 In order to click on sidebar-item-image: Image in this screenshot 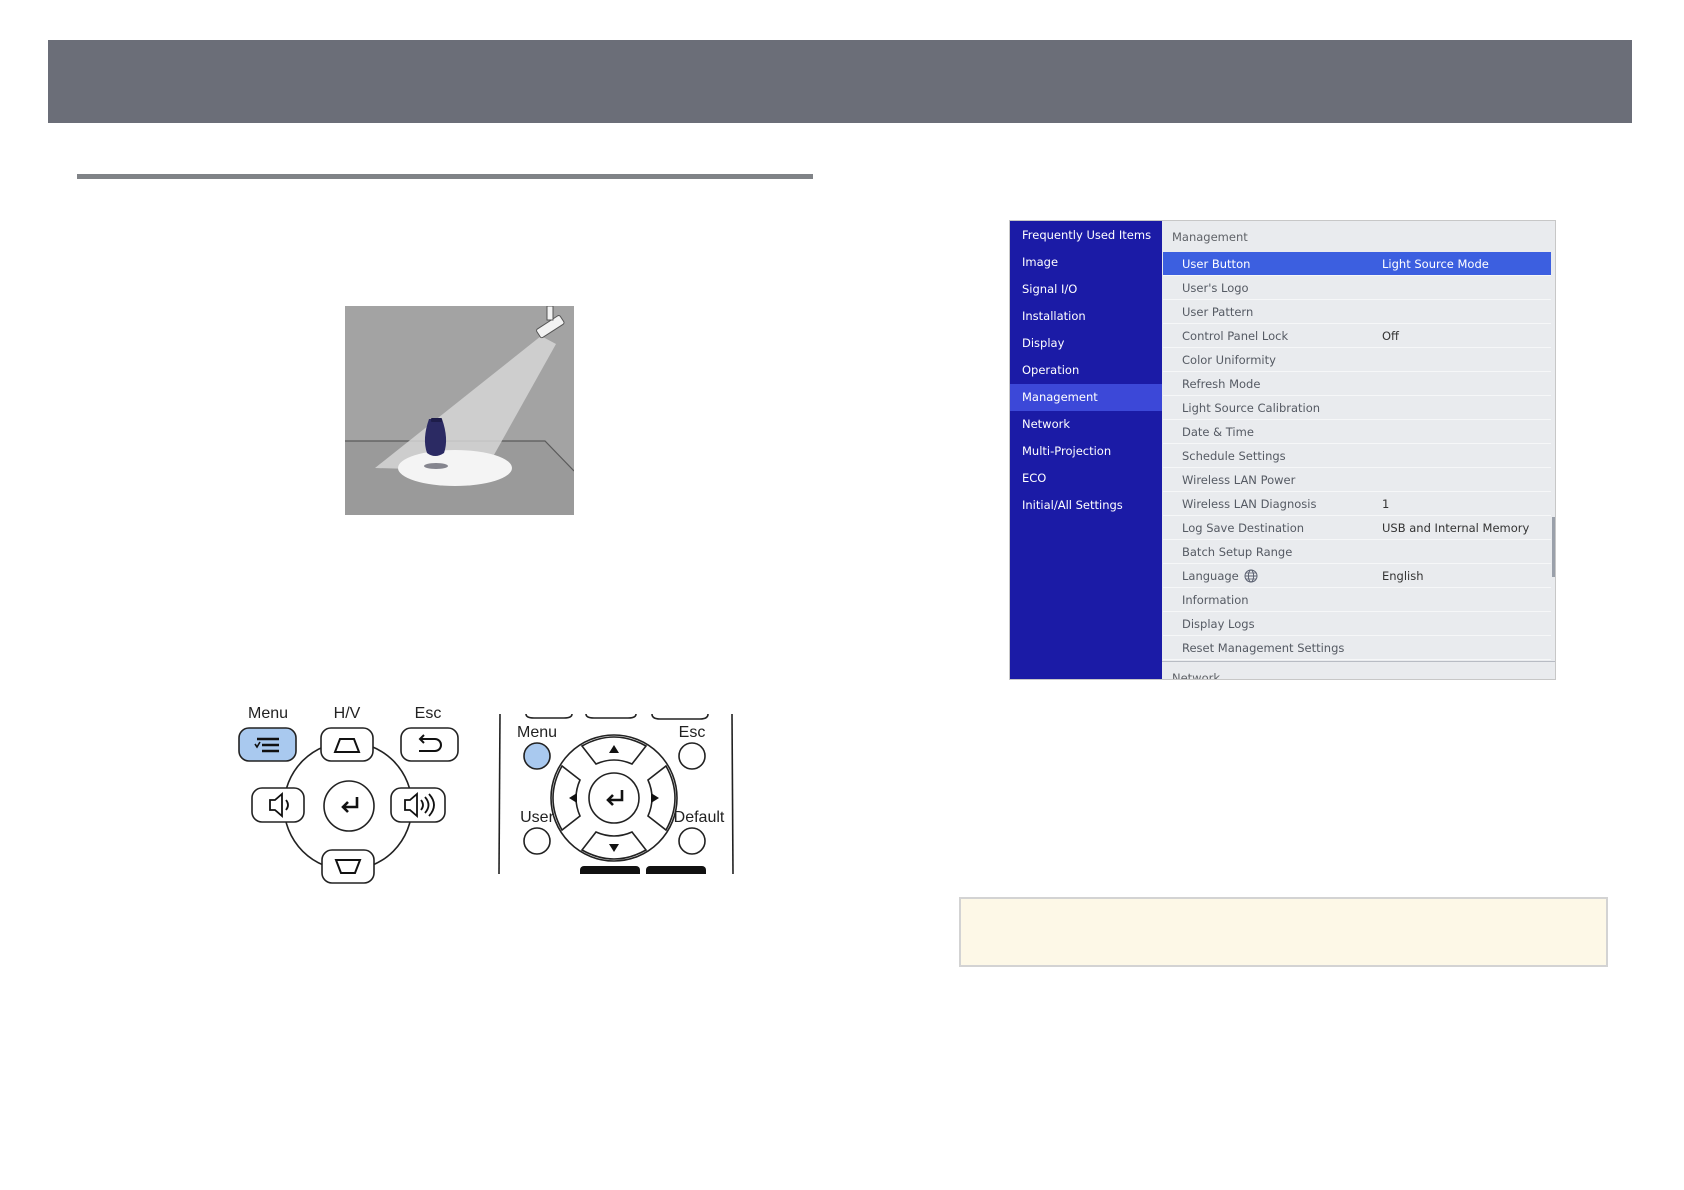, I will do `click(1086, 262)`.